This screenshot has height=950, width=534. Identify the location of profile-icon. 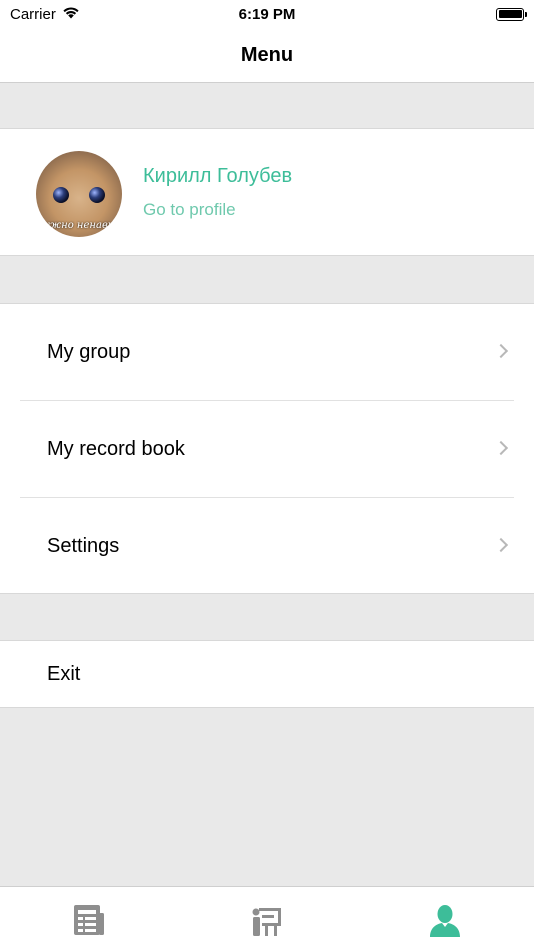
(445, 922).